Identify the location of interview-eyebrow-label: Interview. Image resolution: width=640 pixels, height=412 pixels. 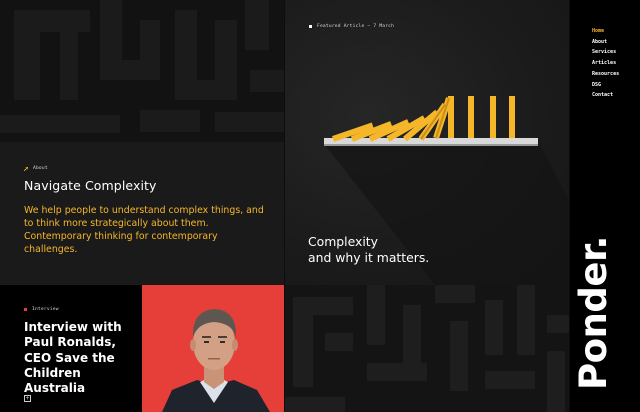
(45, 309).